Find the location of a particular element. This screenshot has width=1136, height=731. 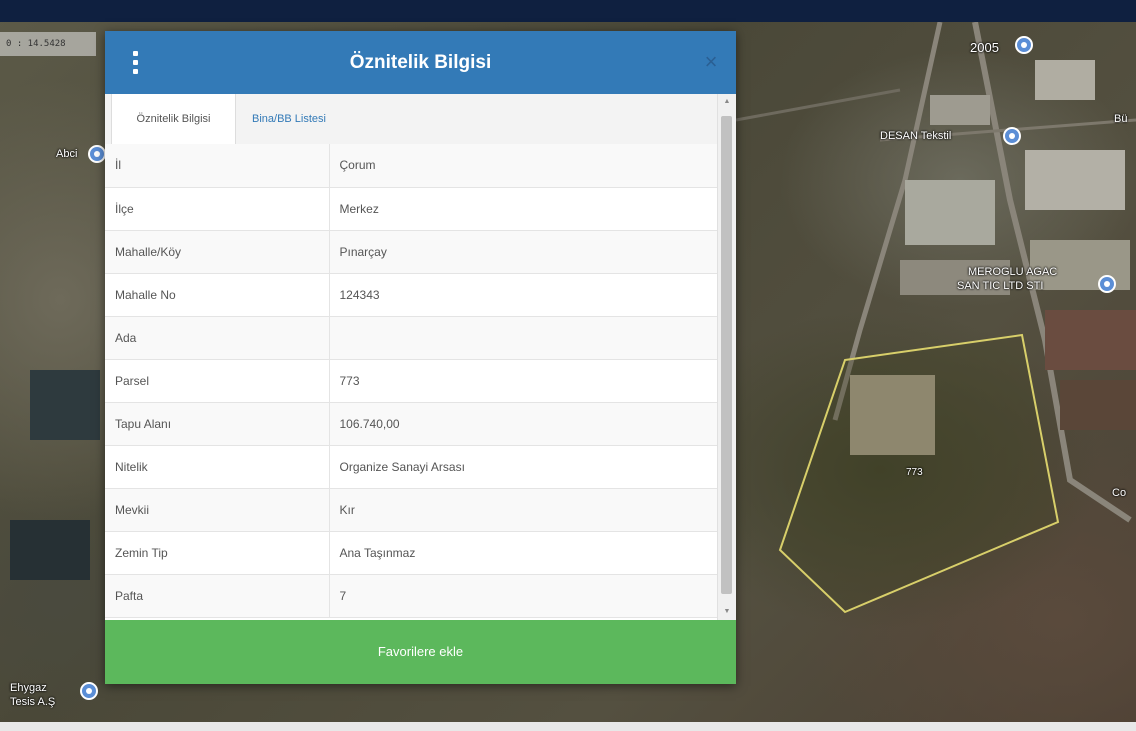

attribute-key: Mahalle No is located at coordinates (217, 295).